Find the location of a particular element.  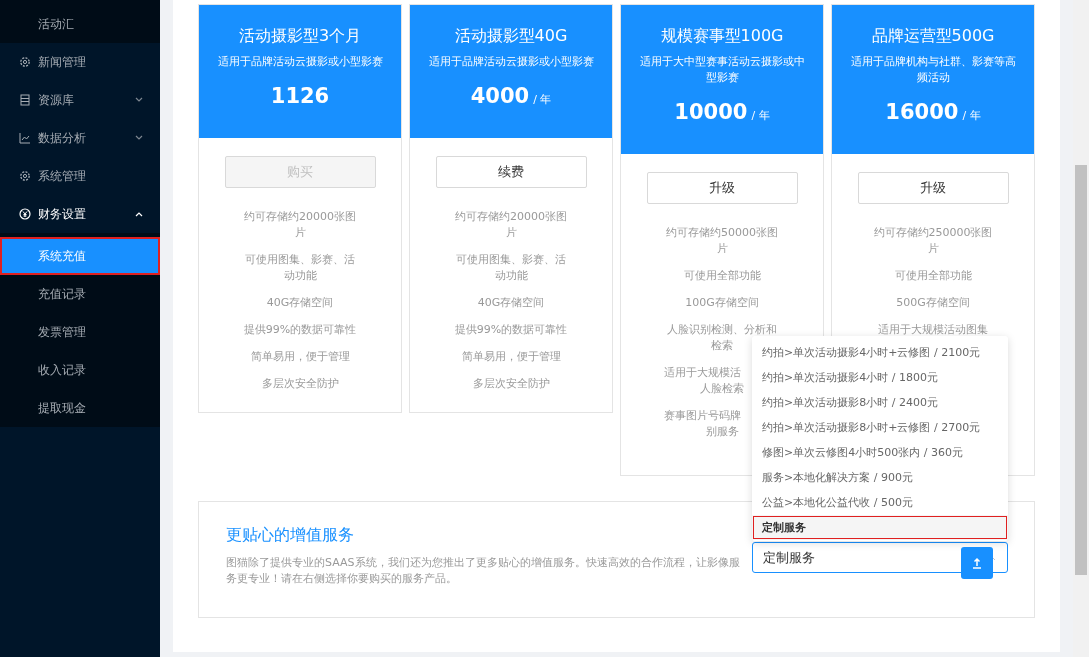

plan-feature: 赛事图片号码牌 is located at coordinates (702, 416).